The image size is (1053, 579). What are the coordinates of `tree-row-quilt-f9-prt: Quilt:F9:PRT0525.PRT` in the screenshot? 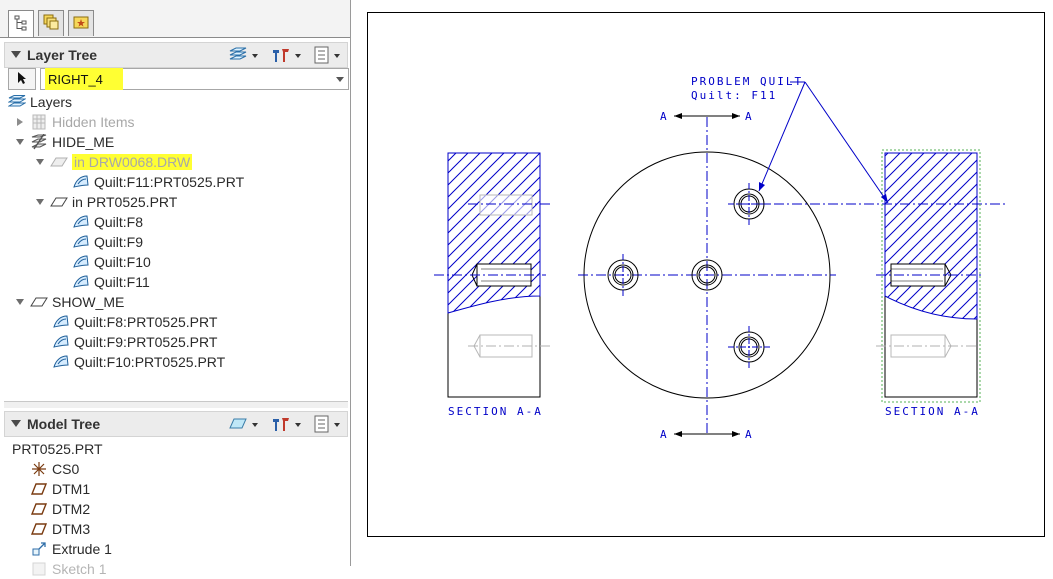 It's located at (134, 342).